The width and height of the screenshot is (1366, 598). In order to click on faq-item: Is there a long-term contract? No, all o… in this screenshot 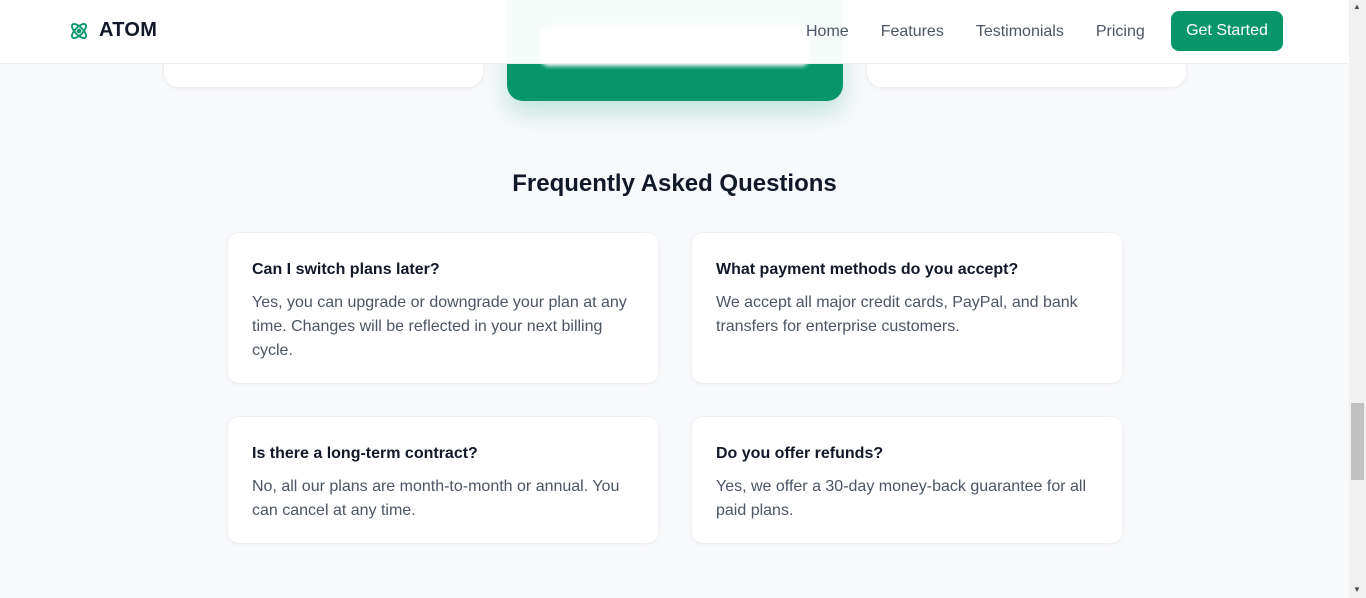, I will do `click(443, 480)`.